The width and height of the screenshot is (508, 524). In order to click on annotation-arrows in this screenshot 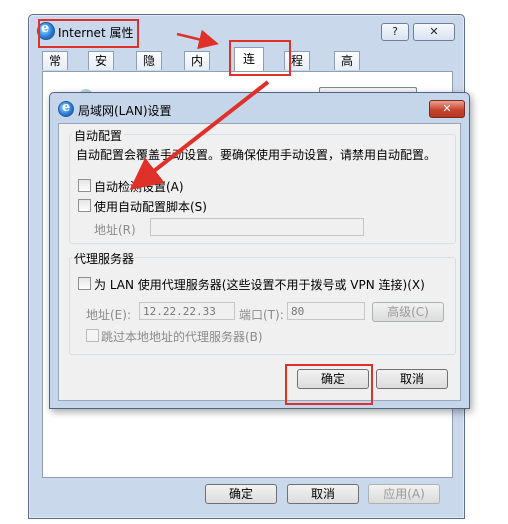, I will do `click(199, 109)`.